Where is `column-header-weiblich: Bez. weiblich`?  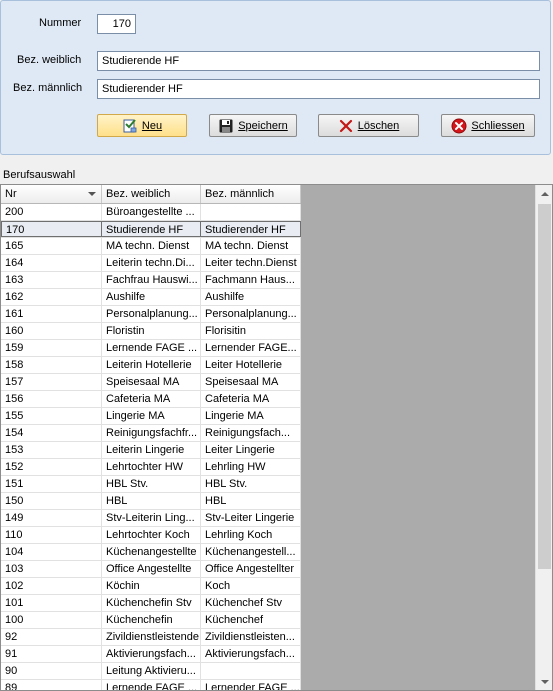 column-header-weiblich: Bez. weiblich is located at coordinates (151, 194).